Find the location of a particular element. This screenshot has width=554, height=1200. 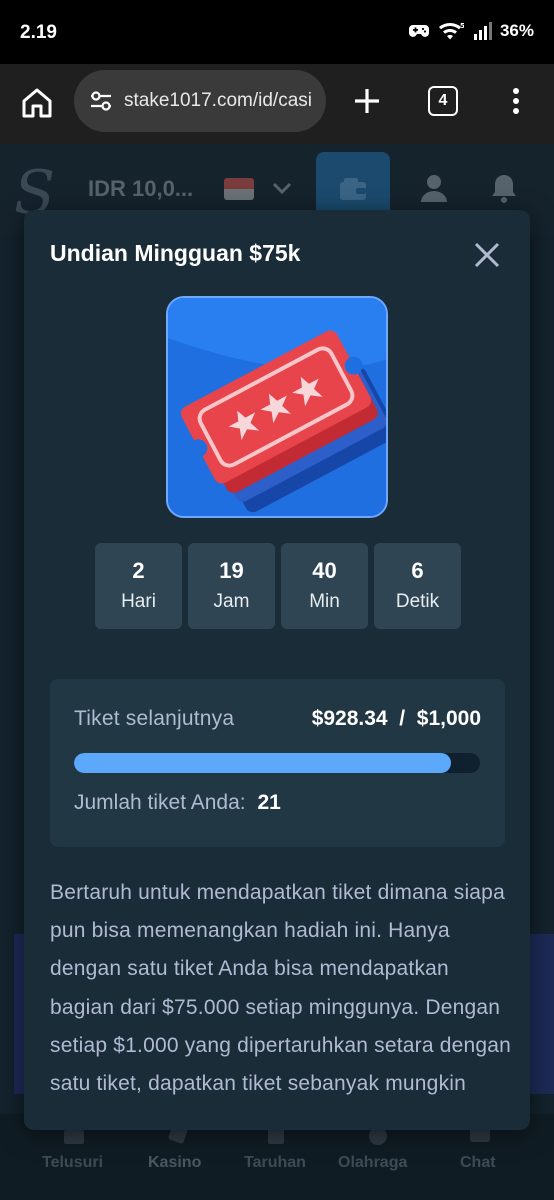

ticket-icon is located at coordinates (277, 407).